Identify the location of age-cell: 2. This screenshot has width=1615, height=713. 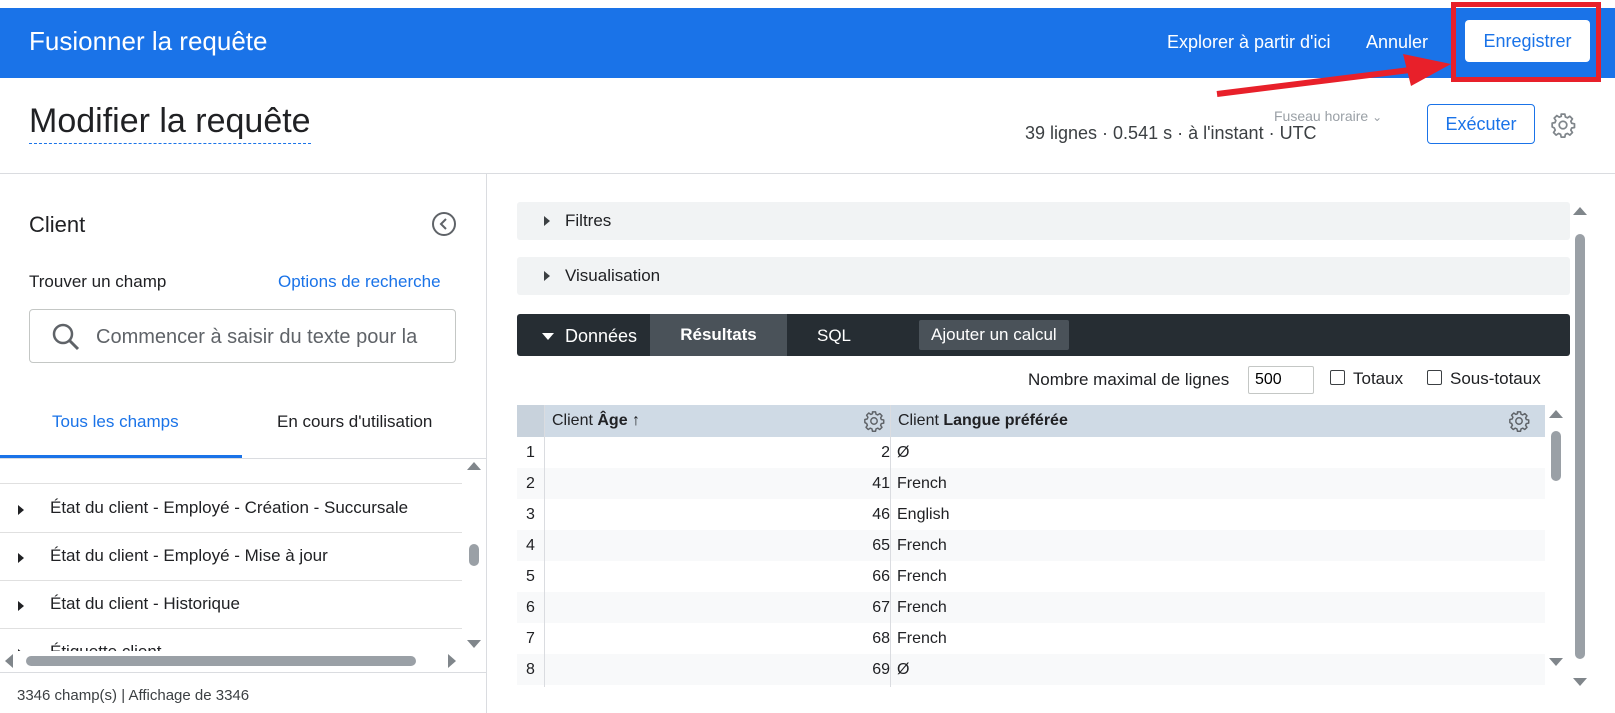
(885, 452).